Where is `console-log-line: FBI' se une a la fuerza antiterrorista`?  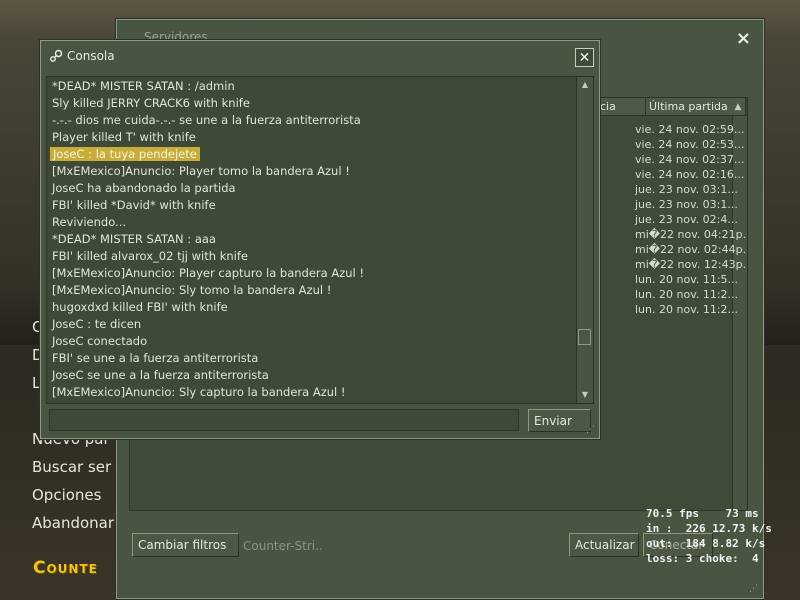 console-log-line: FBI' se une a la fuerza antiterrorista is located at coordinates (155, 358).